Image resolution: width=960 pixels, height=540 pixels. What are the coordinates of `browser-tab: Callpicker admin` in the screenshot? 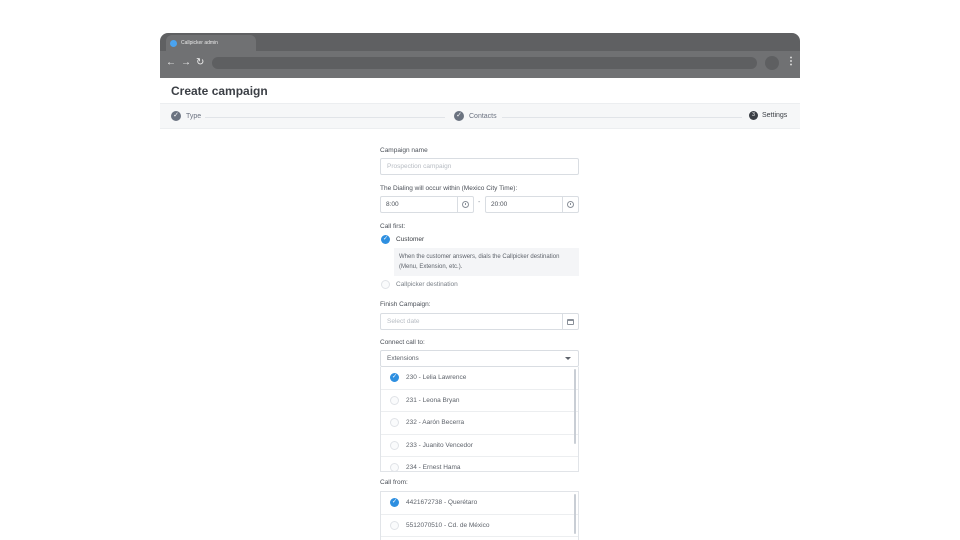 It's located at (211, 43).